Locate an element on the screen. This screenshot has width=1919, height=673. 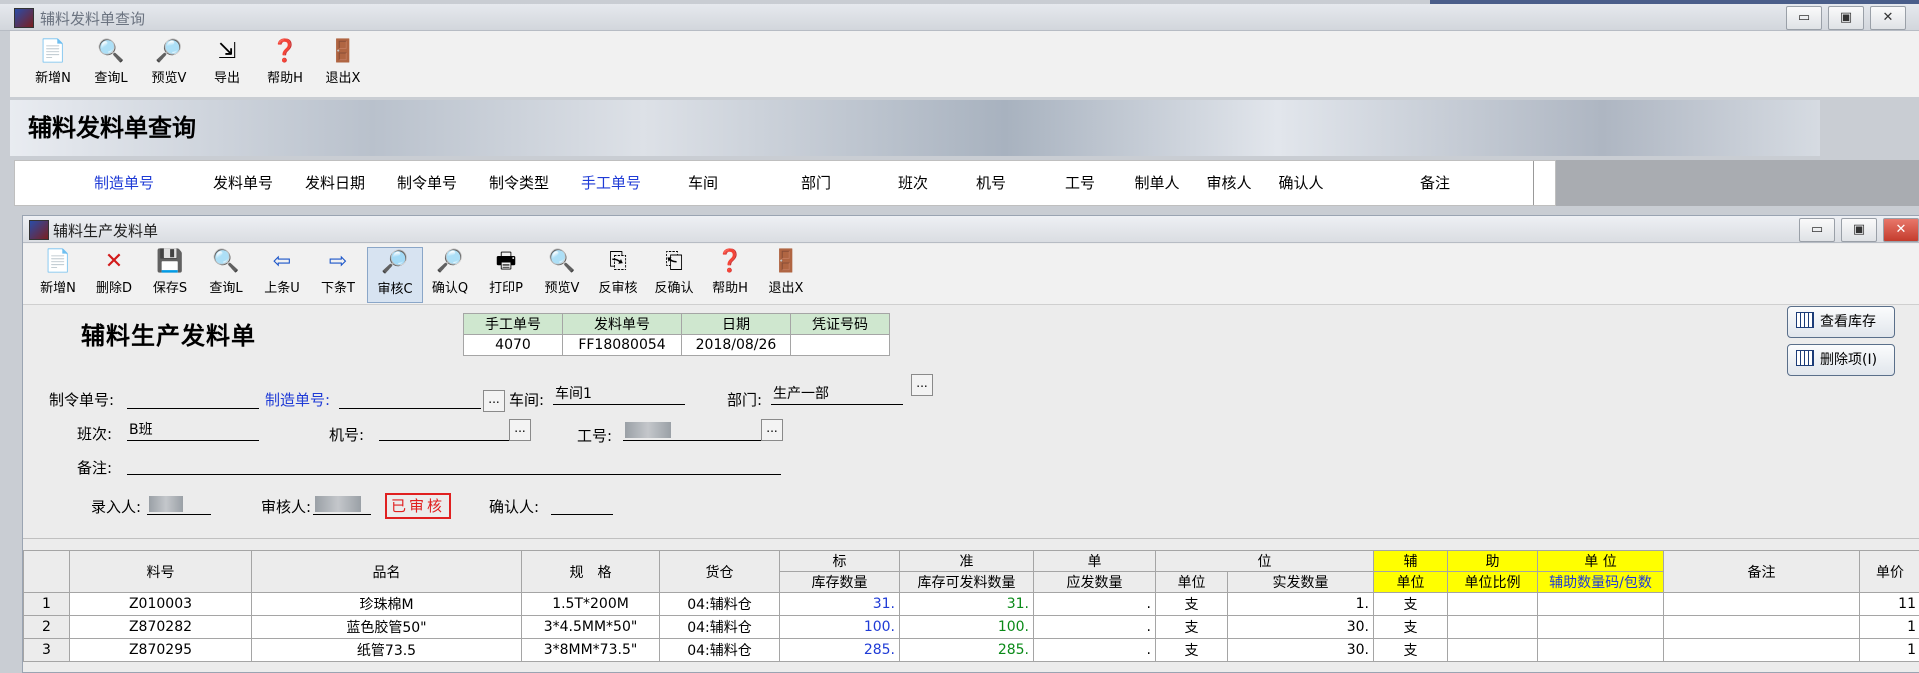
help-button: ❓帮助H is located at coordinates (730, 274).